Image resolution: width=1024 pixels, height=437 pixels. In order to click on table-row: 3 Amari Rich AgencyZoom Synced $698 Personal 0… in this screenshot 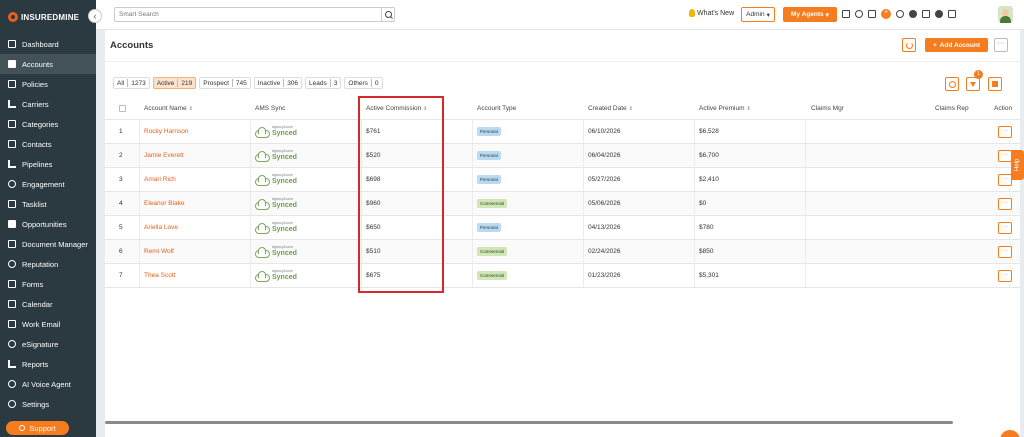, I will do `click(562, 180)`.